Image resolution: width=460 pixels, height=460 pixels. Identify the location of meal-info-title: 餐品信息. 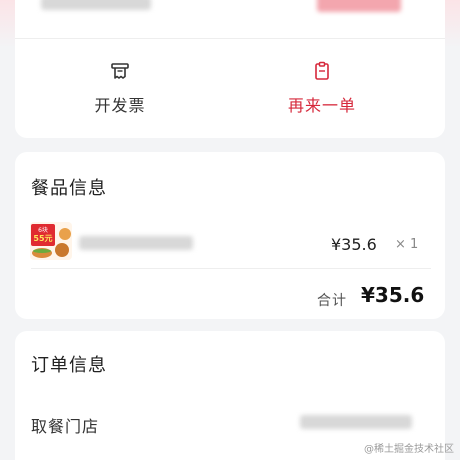
(69, 188).